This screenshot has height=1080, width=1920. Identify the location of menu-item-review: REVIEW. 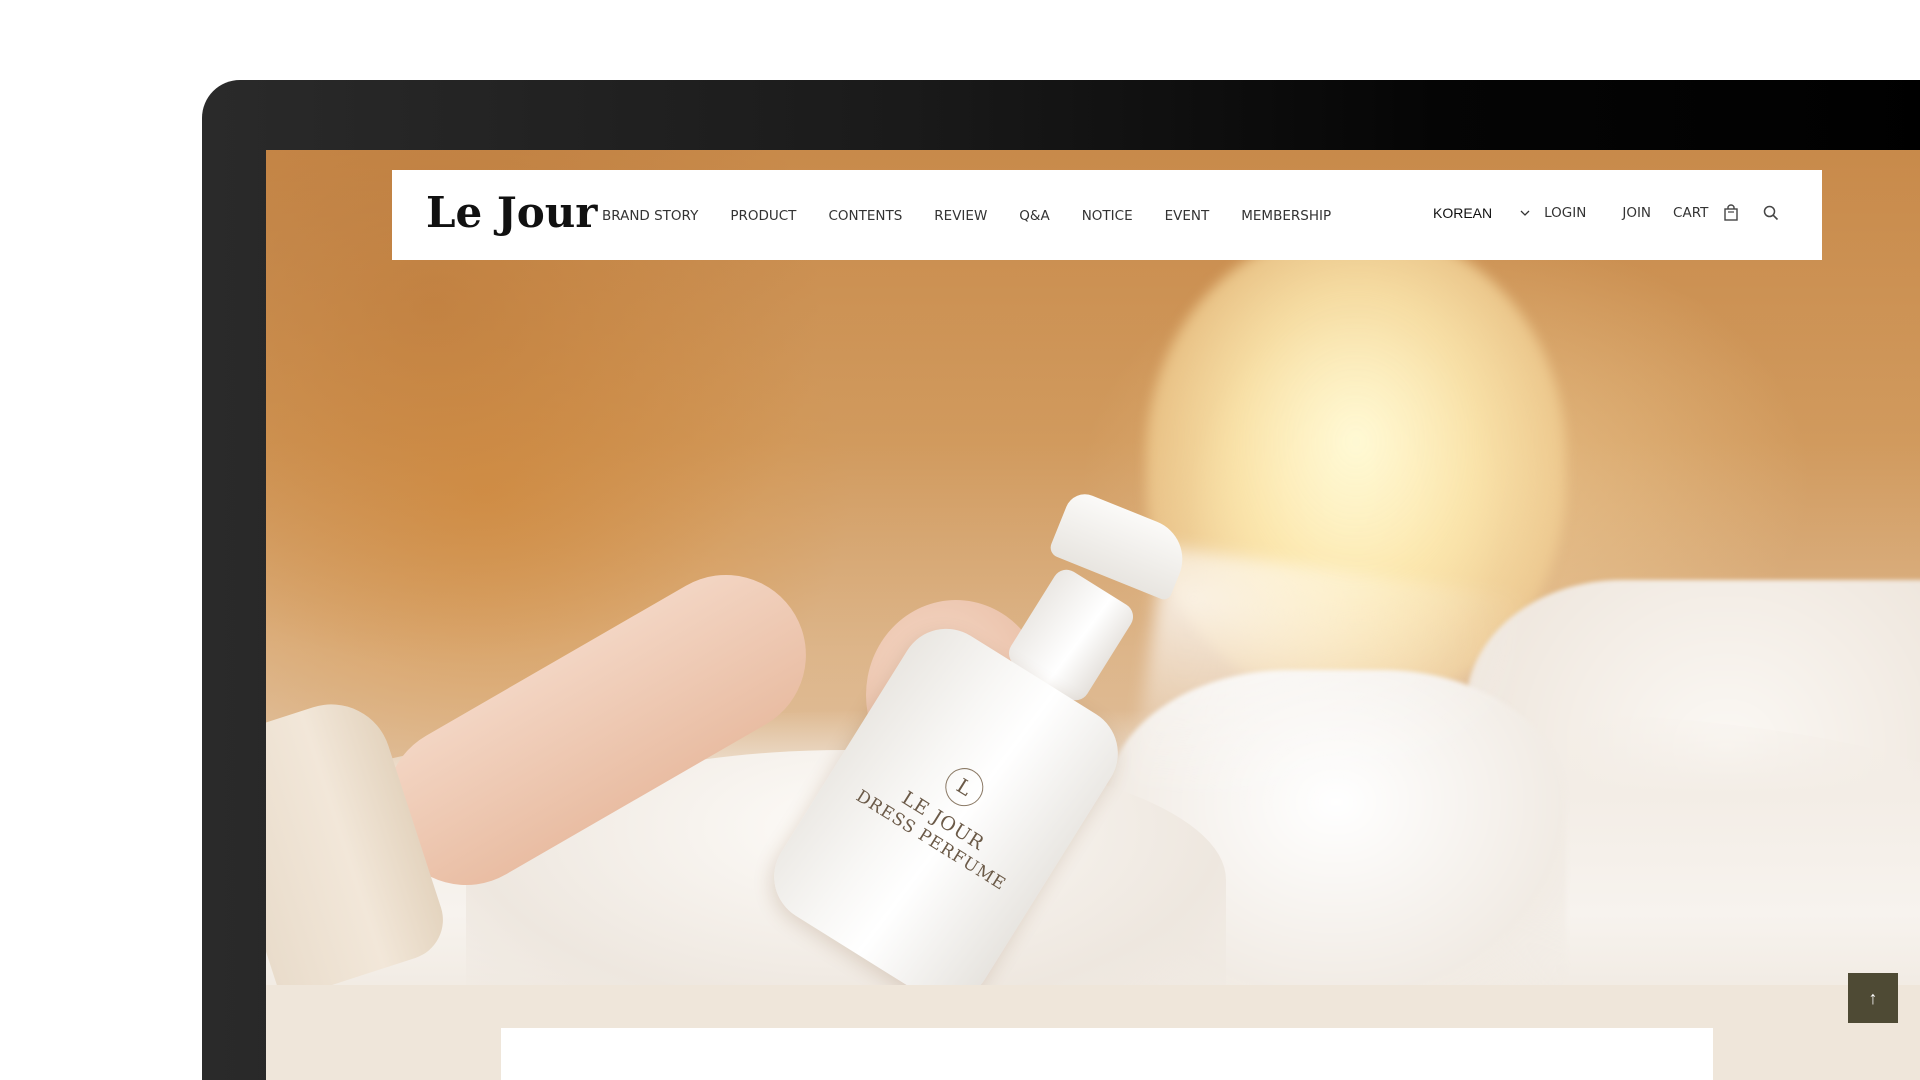
(960, 216).